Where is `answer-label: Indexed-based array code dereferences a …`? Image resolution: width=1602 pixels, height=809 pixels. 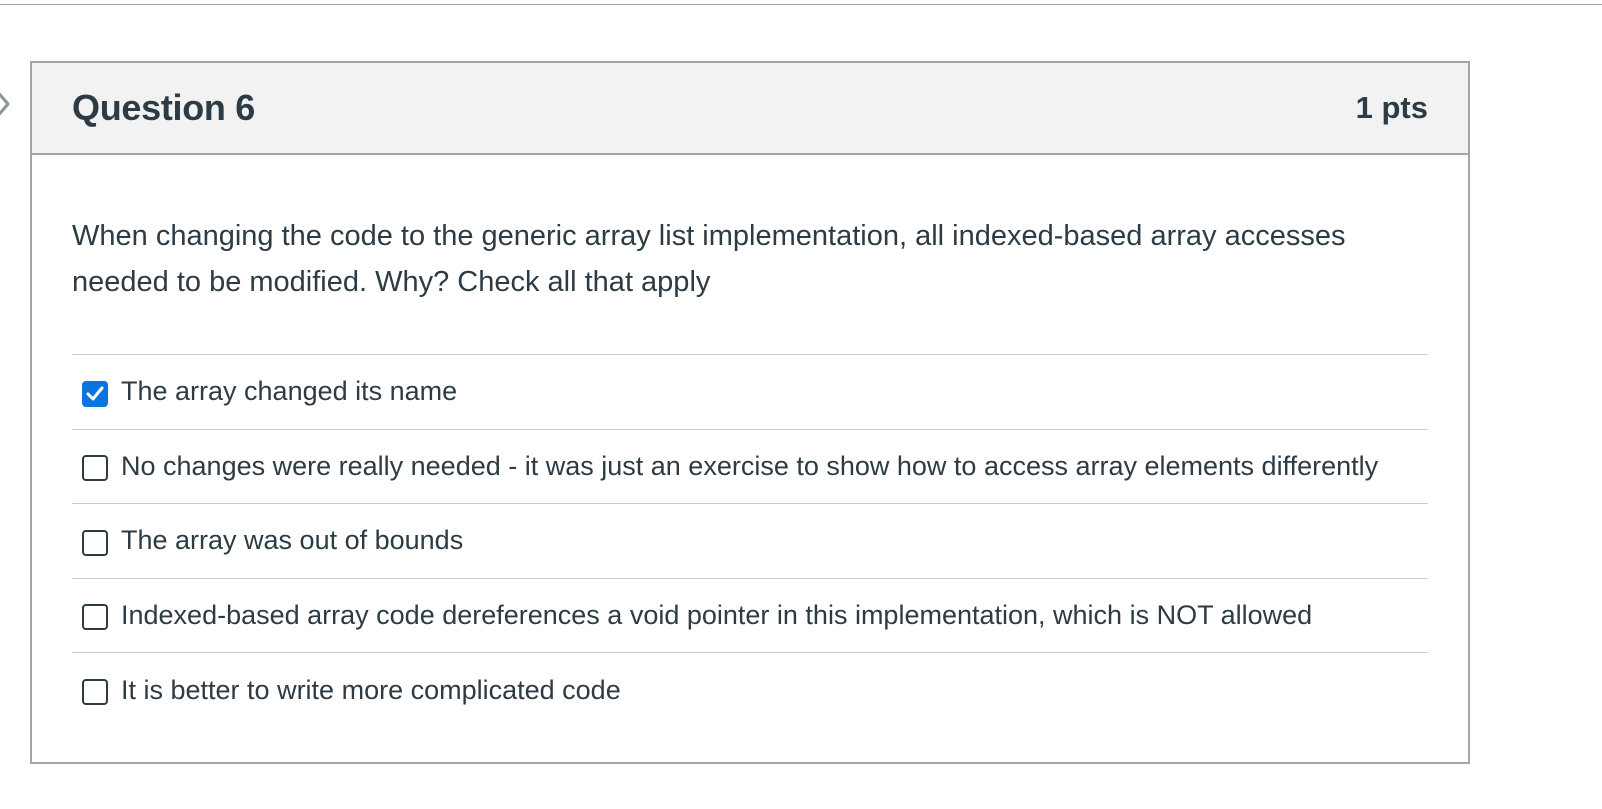
answer-label: Indexed-based array code dereferences a … is located at coordinates (716, 615).